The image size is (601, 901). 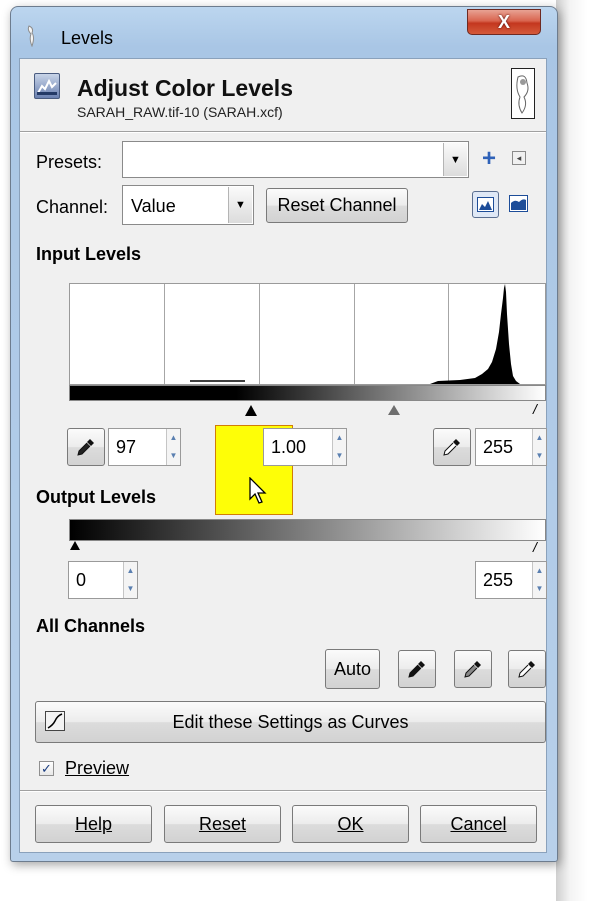 I want to click on low-input-value: 97, so click(x=126, y=447).